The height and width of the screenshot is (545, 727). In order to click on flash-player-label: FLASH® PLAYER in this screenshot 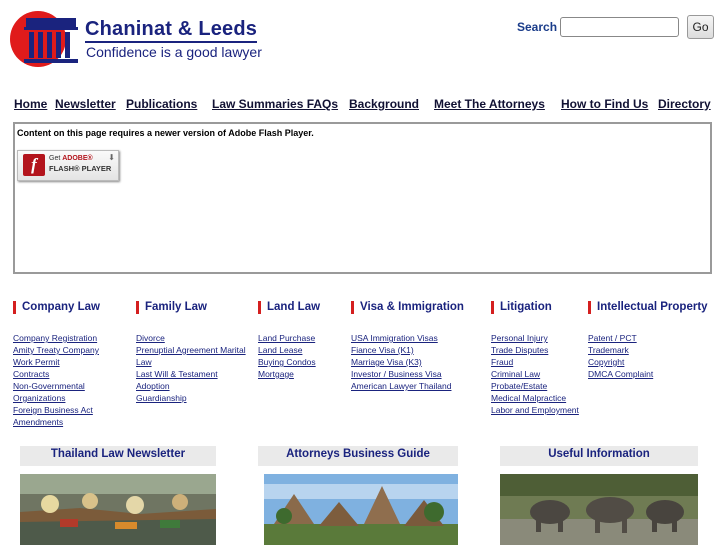, I will do `click(80, 168)`.